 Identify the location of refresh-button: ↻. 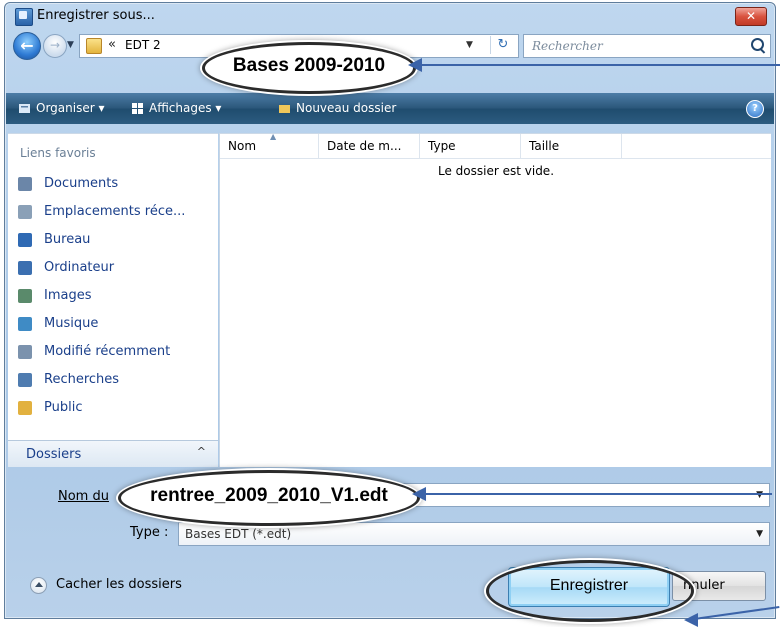
(502, 45).